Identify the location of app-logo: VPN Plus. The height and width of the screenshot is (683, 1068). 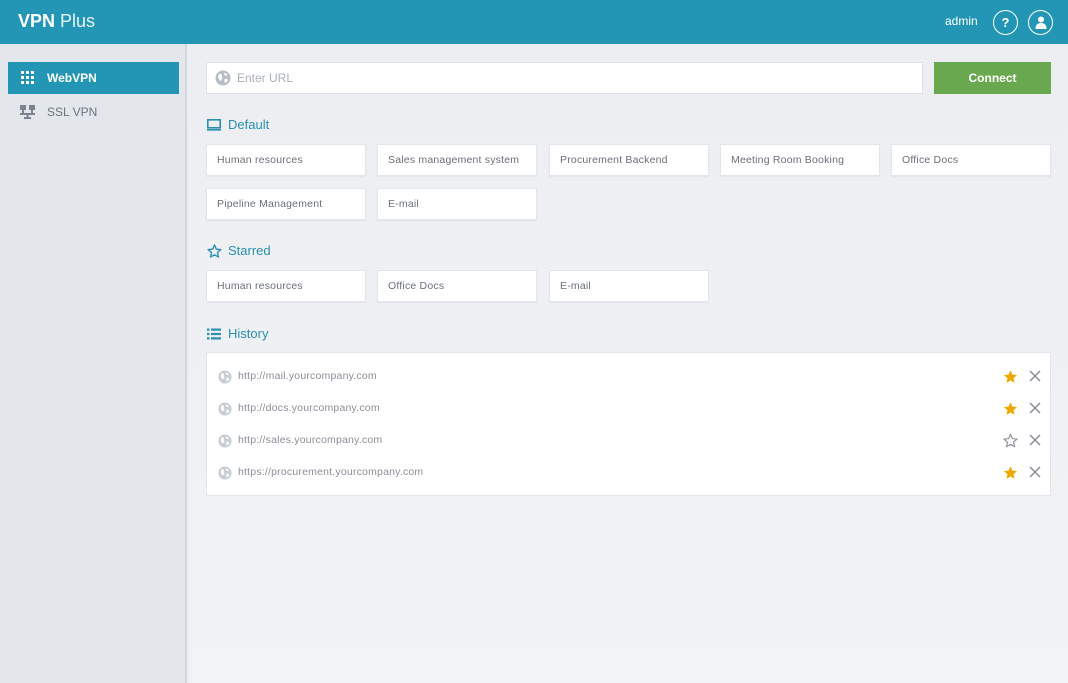
(56, 21).